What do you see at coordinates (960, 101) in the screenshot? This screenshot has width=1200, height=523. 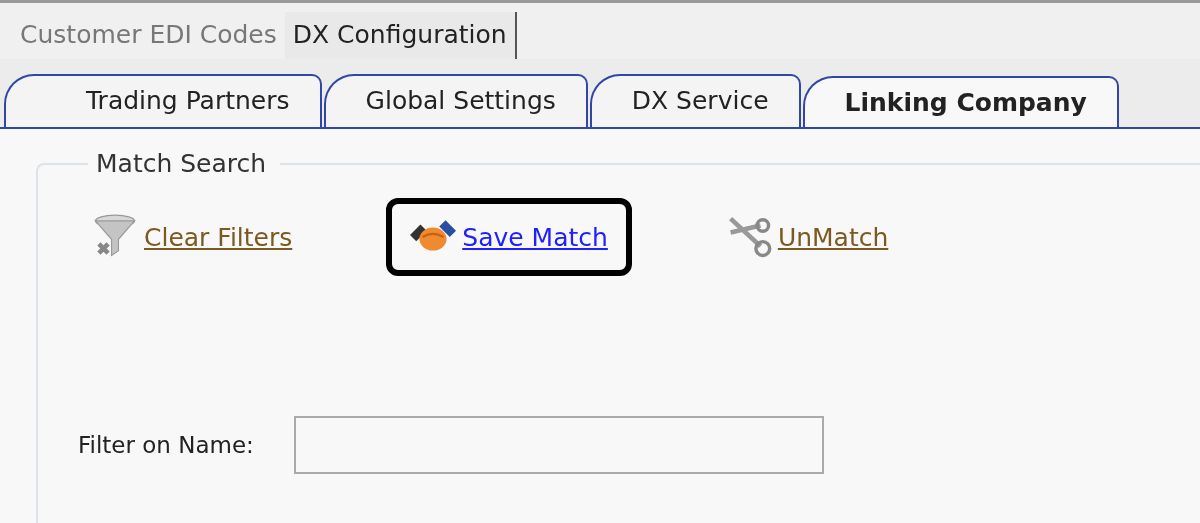 I see `tab: Linking Company` at bounding box center [960, 101].